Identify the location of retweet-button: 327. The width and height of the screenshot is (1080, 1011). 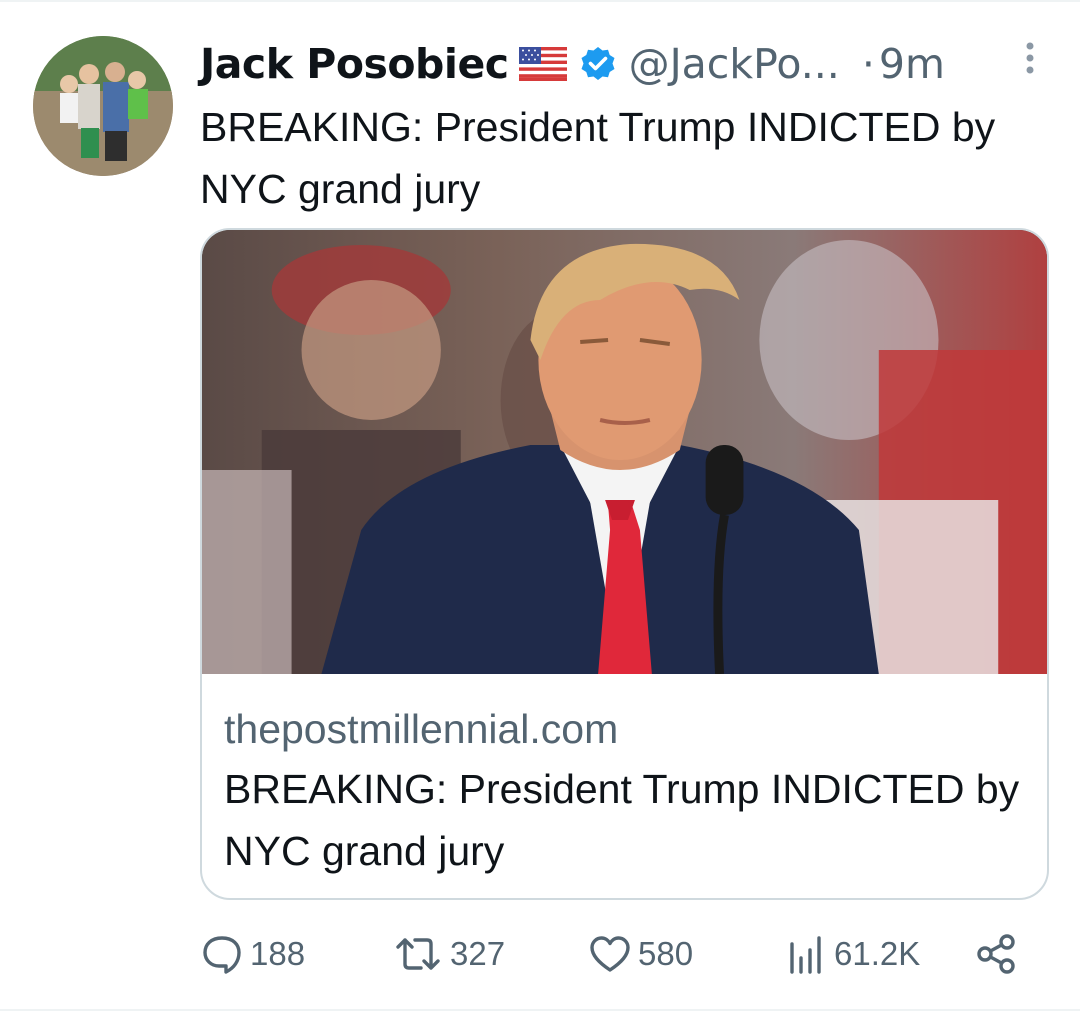
(448, 954).